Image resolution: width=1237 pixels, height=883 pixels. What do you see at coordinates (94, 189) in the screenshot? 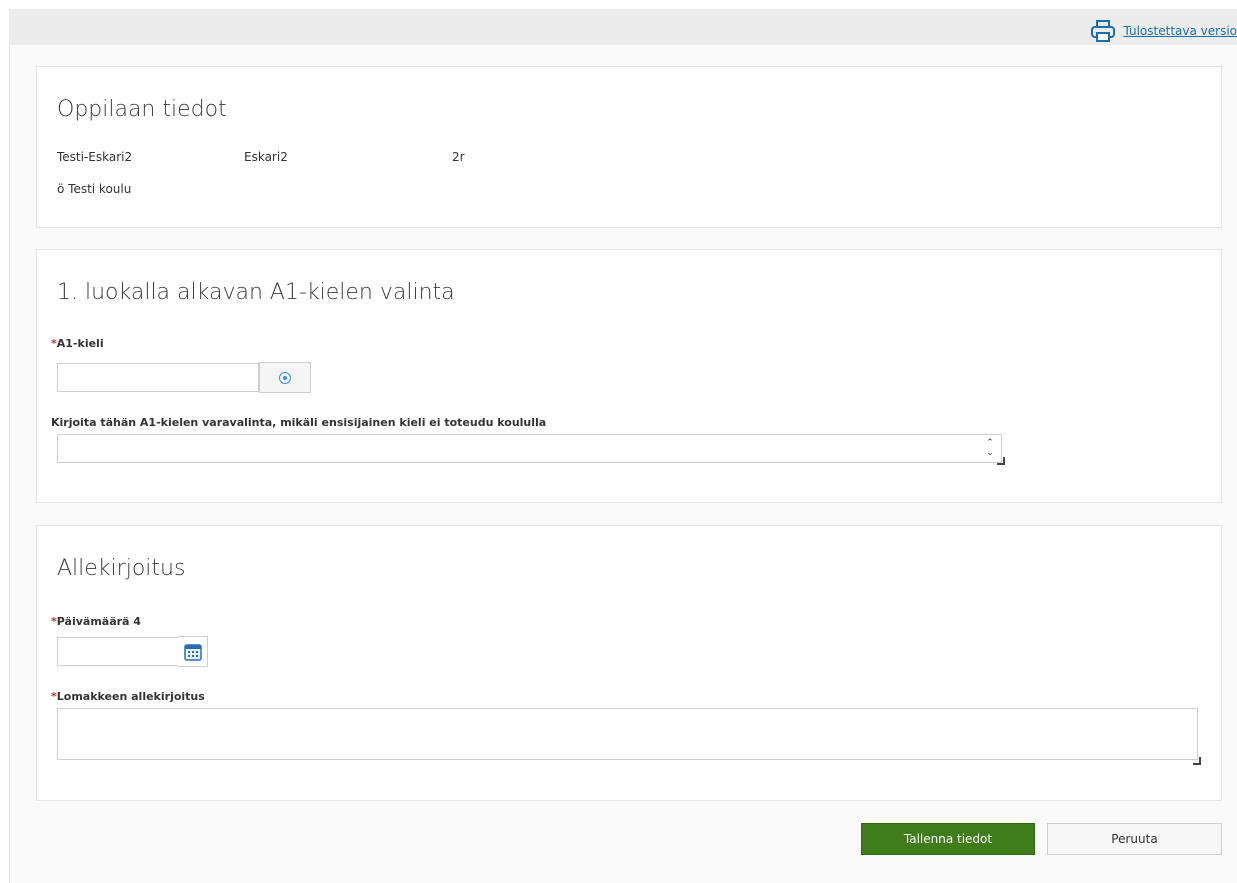
I see `student-school: ö Testi koulu` at bounding box center [94, 189].